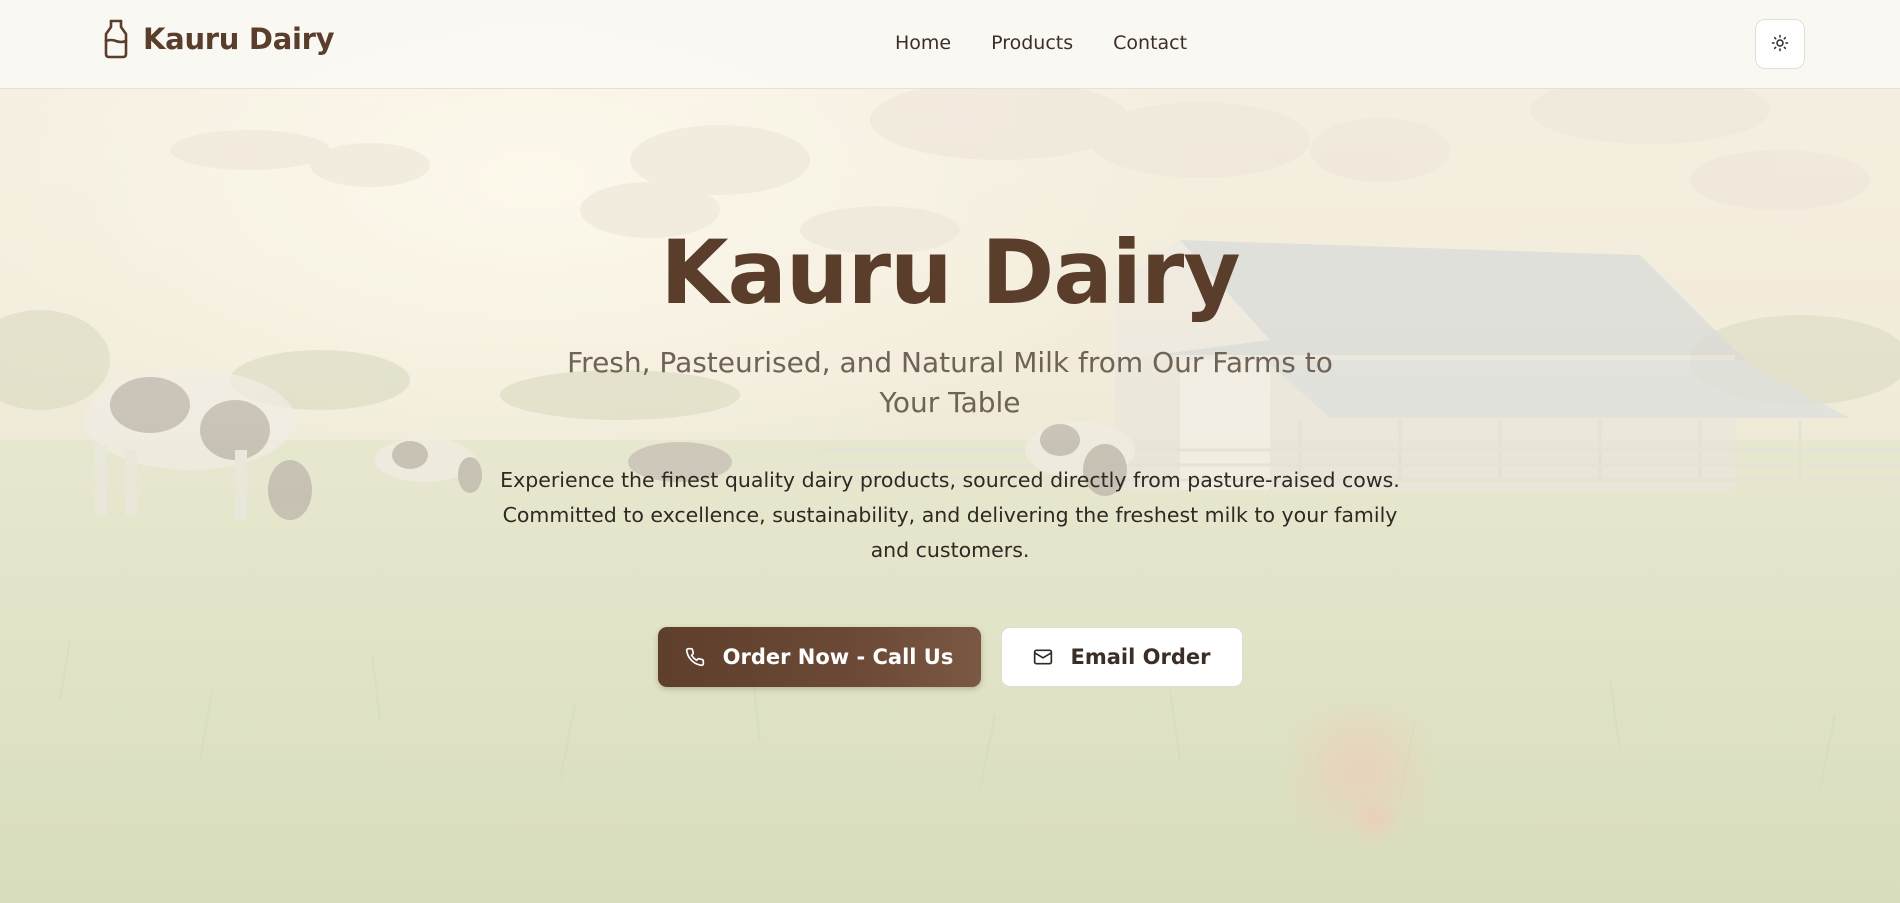  I want to click on theme-toggle-button, so click(1780, 44).